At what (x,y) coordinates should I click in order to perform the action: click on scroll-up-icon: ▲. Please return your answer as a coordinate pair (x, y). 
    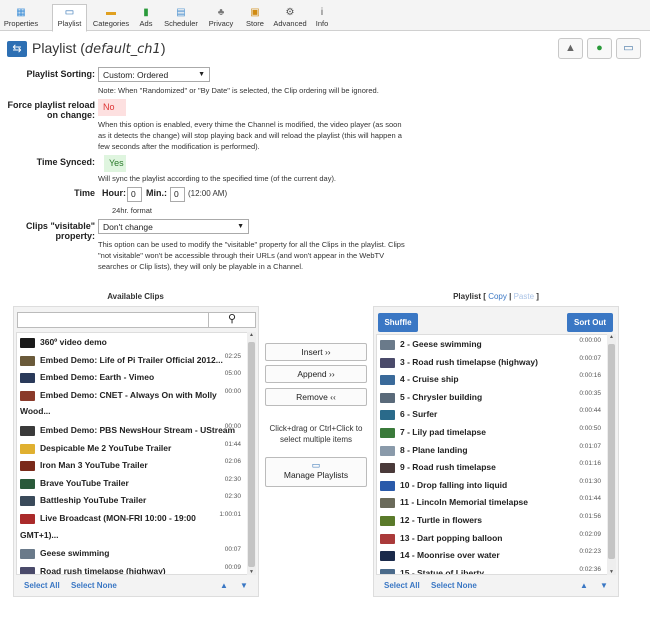
    Looking at the image, I should click on (251, 335).